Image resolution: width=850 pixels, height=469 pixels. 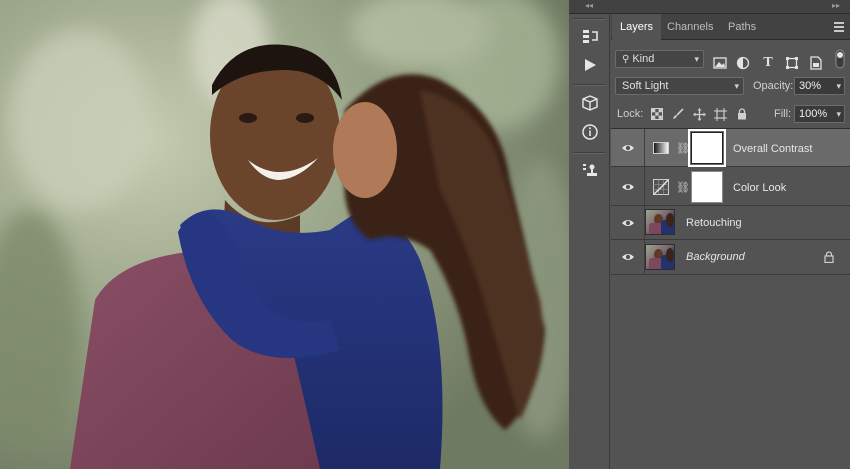 I want to click on filter-kind-label: Kind, so click(x=643, y=59).